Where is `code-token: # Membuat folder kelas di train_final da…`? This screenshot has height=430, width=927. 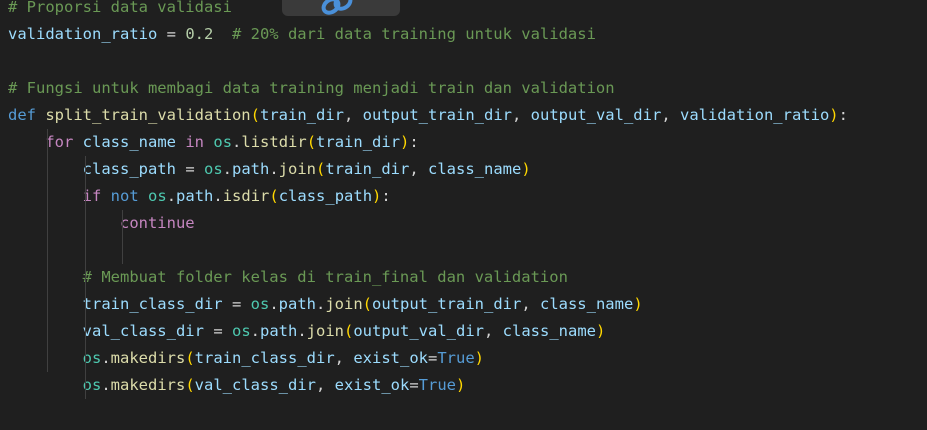 code-token: # Membuat folder kelas di train_final da… is located at coordinates (325, 277).